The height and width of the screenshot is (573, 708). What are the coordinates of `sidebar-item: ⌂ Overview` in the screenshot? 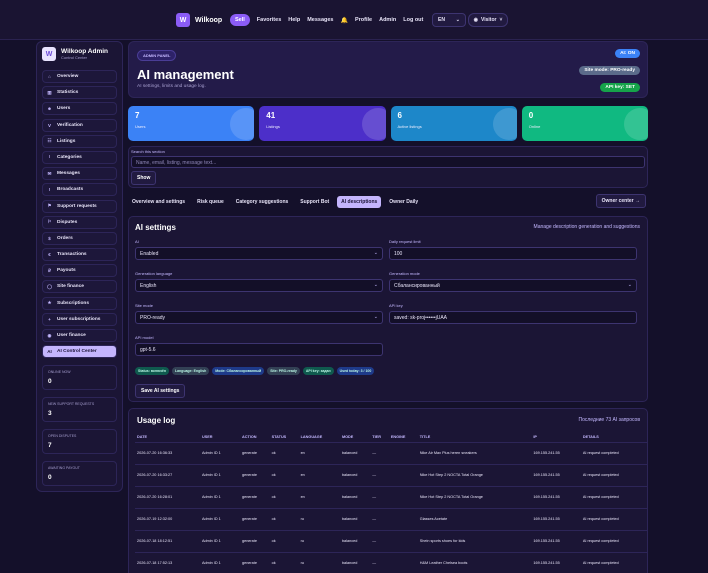 It's located at (79, 76).